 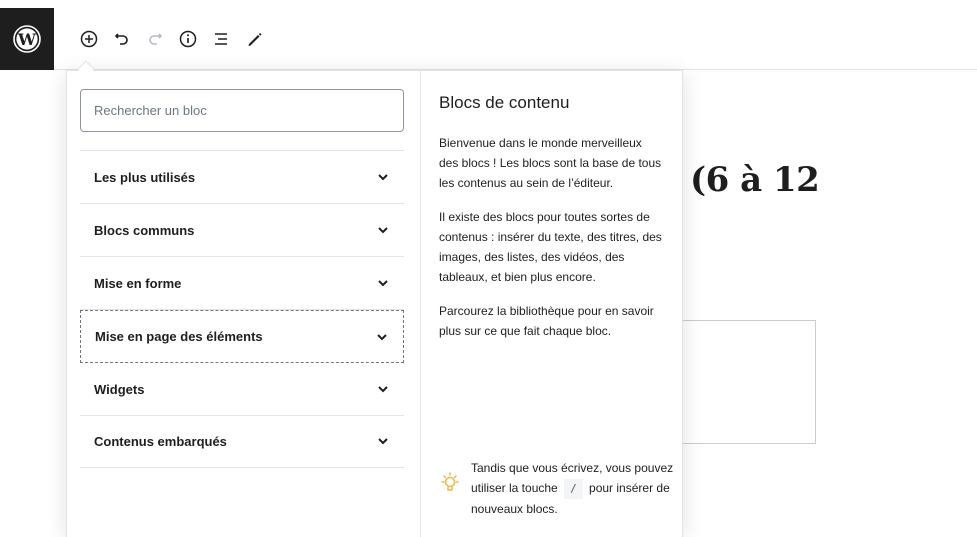 I want to click on panel-label: Mise en forme, so click(x=138, y=283).